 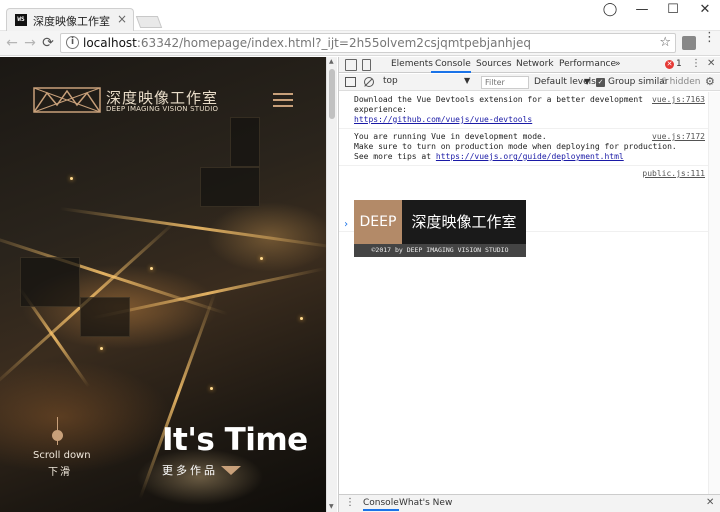 What do you see at coordinates (190, 470) in the screenshot?
I see `more-works-link: 更多作品` at bounding box center [190, 470].